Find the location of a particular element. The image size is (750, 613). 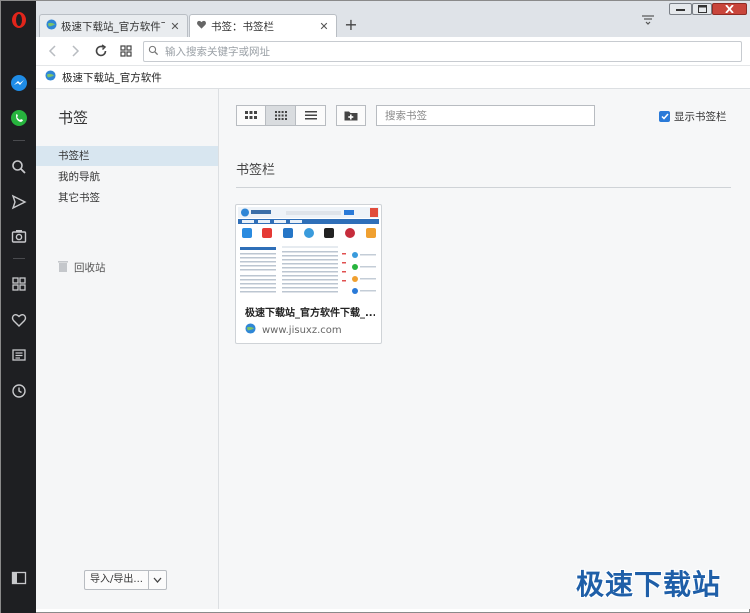

view-mode-group is located at coordinates (281, 115).